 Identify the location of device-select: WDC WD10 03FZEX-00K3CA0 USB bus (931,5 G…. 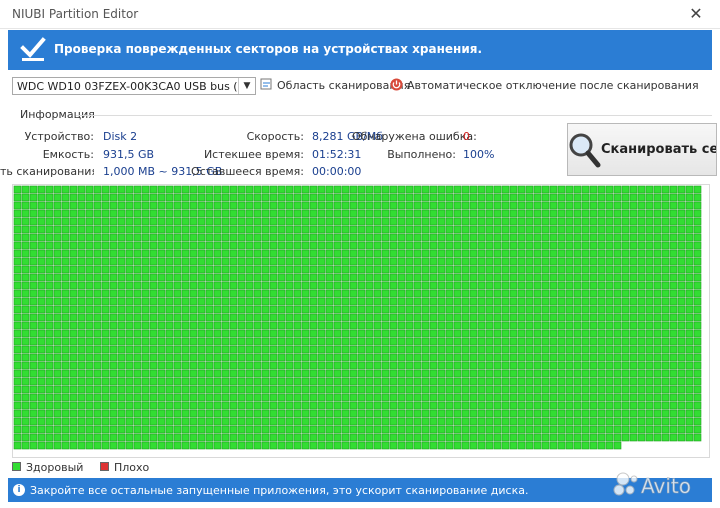
(134, 86).